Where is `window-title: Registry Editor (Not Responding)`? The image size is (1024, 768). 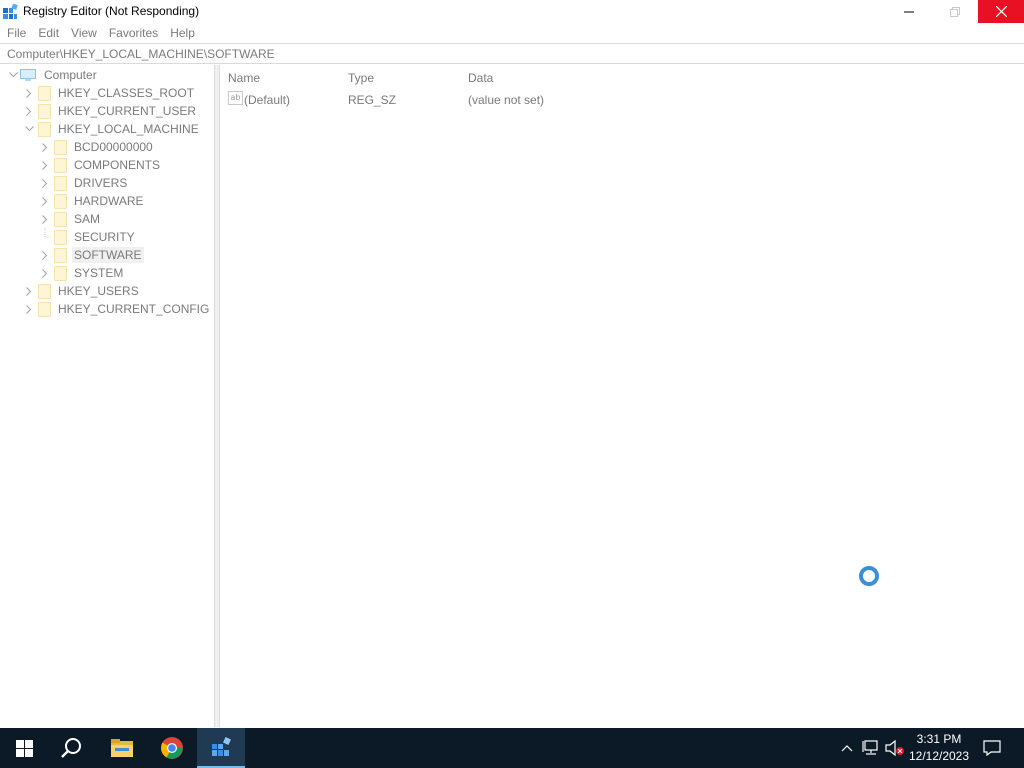
window-title: Registry Editor (Not Responding) is located at coordinates (111, 11).